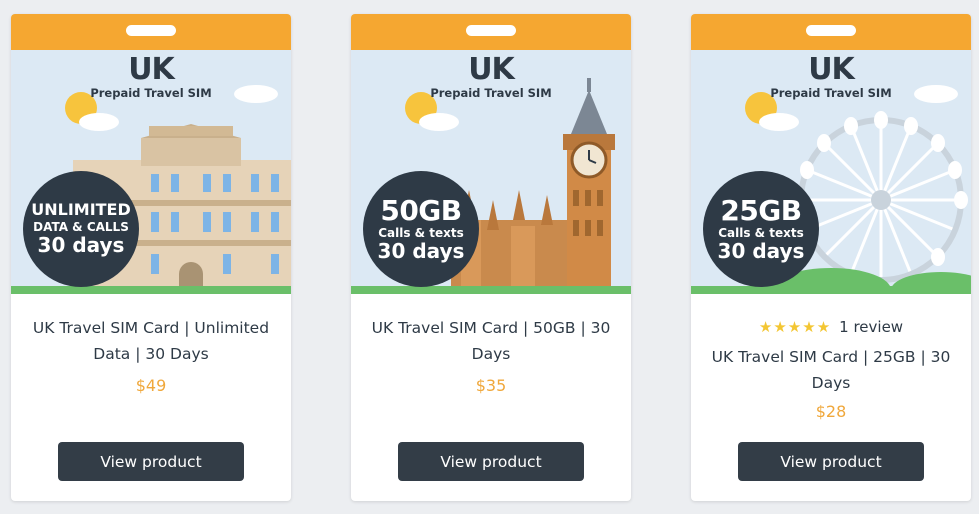  I want to click on star-rating-icon: ★★★★★, so click(795, 327).